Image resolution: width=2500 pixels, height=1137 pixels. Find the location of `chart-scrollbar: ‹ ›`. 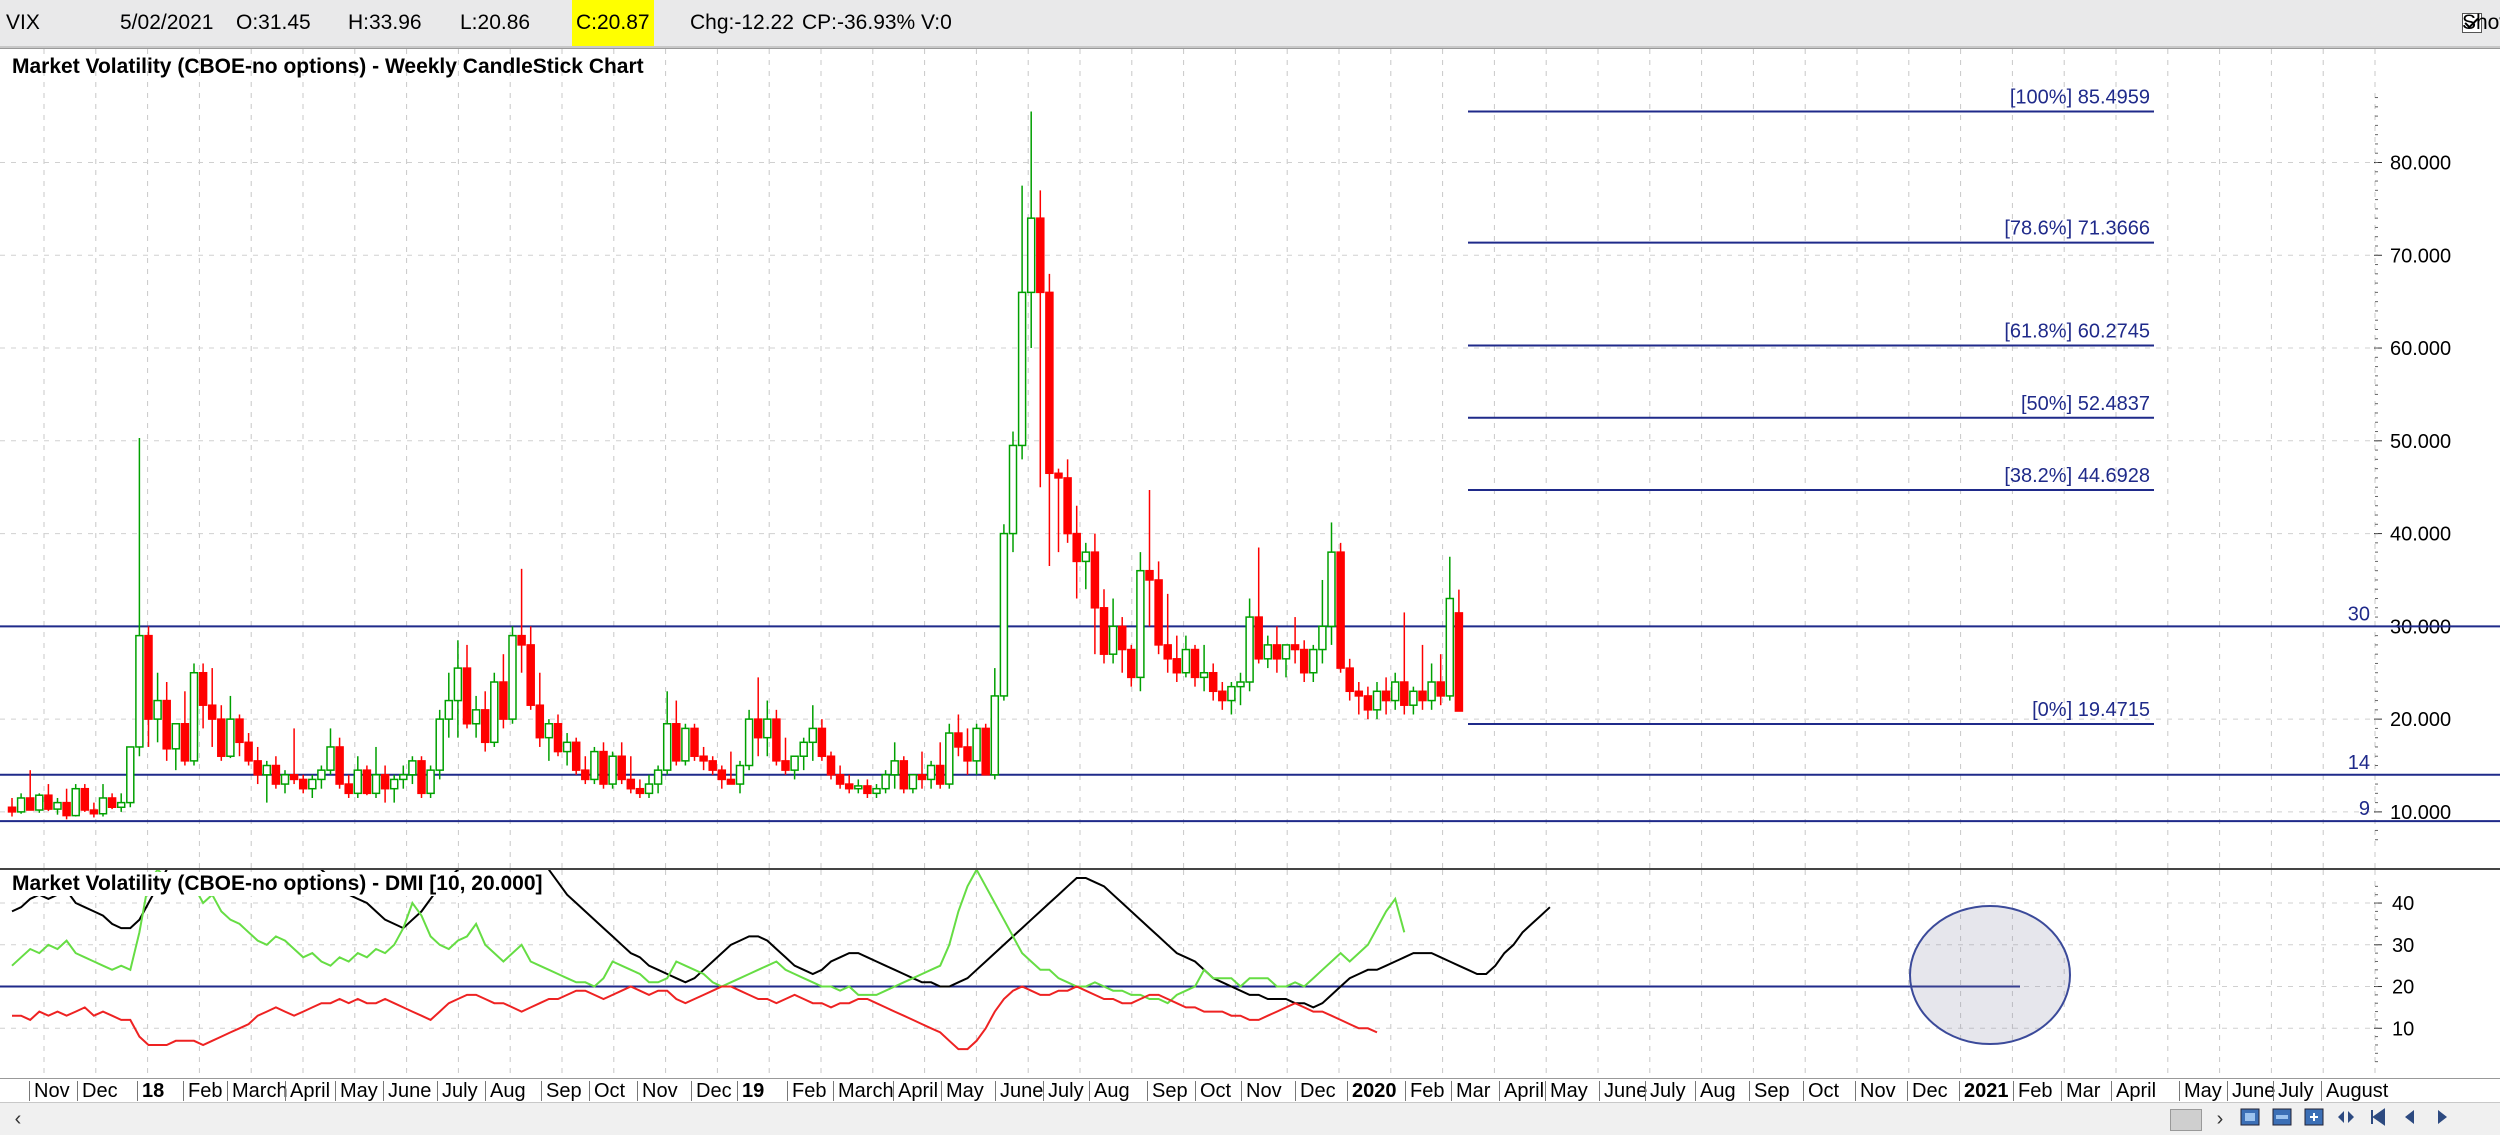

chart-scrollbar: ‹ › is located at coordinates (1250, 1118).